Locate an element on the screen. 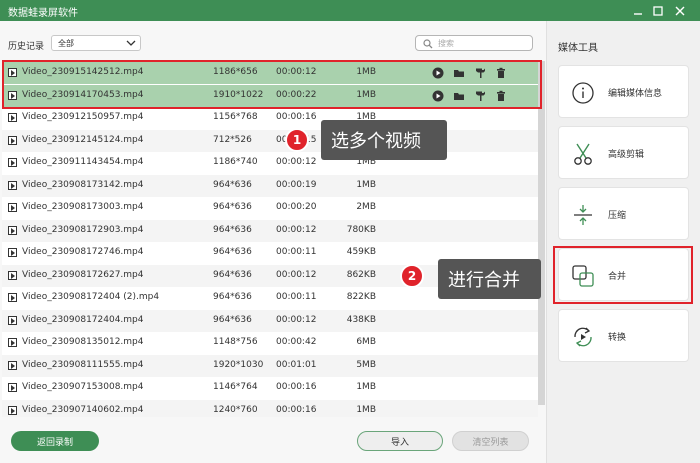  file-row: Video_230912145124.mp4712*52600:00:151MB is located at coordinates (270, 140).